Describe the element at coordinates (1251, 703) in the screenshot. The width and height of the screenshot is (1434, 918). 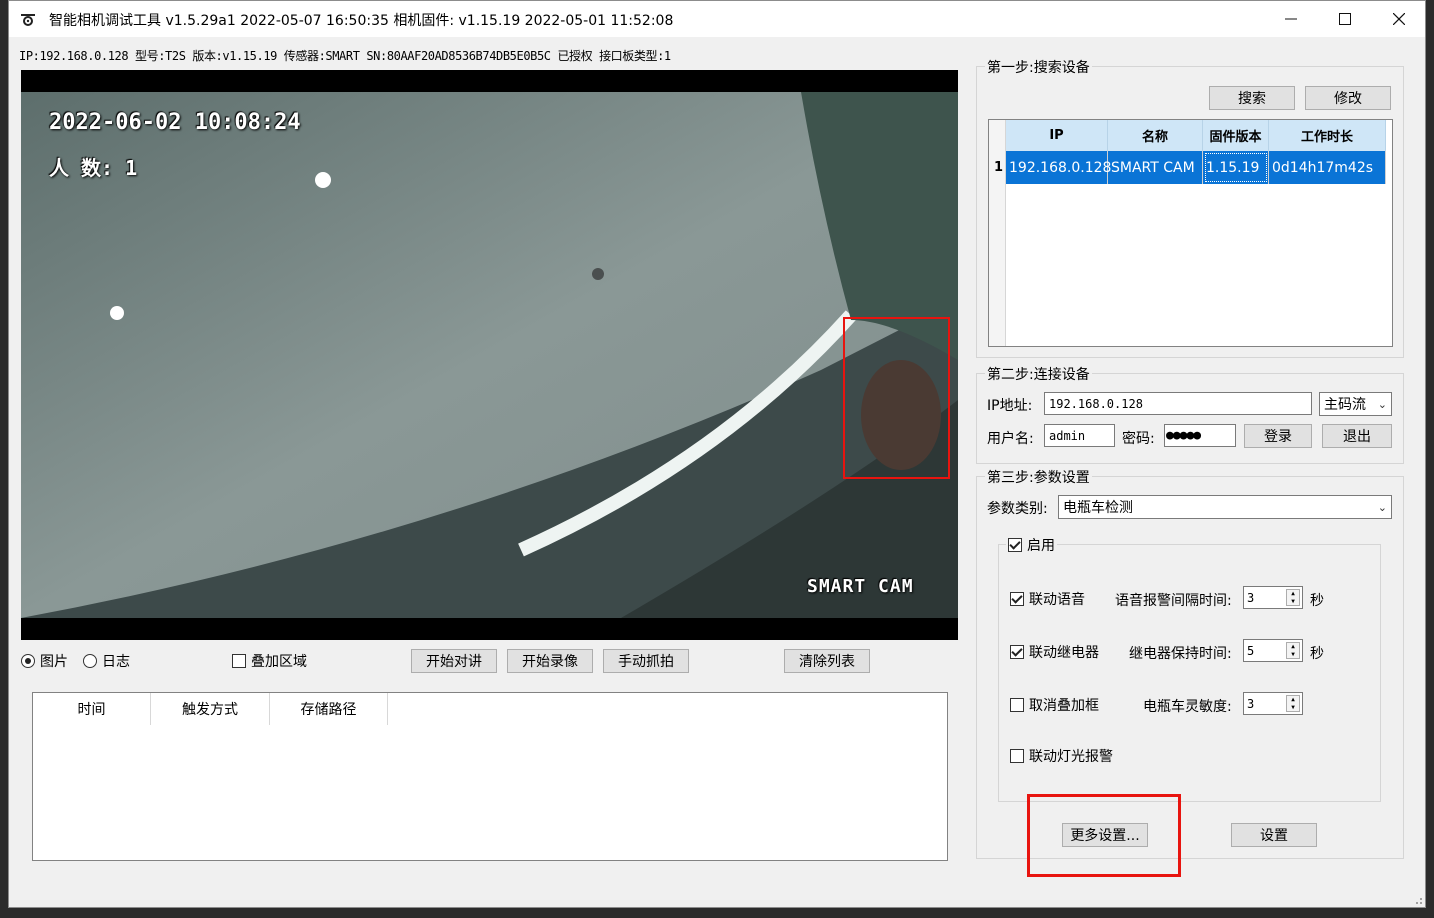
I see `sensitivity-value: 3` at that location.